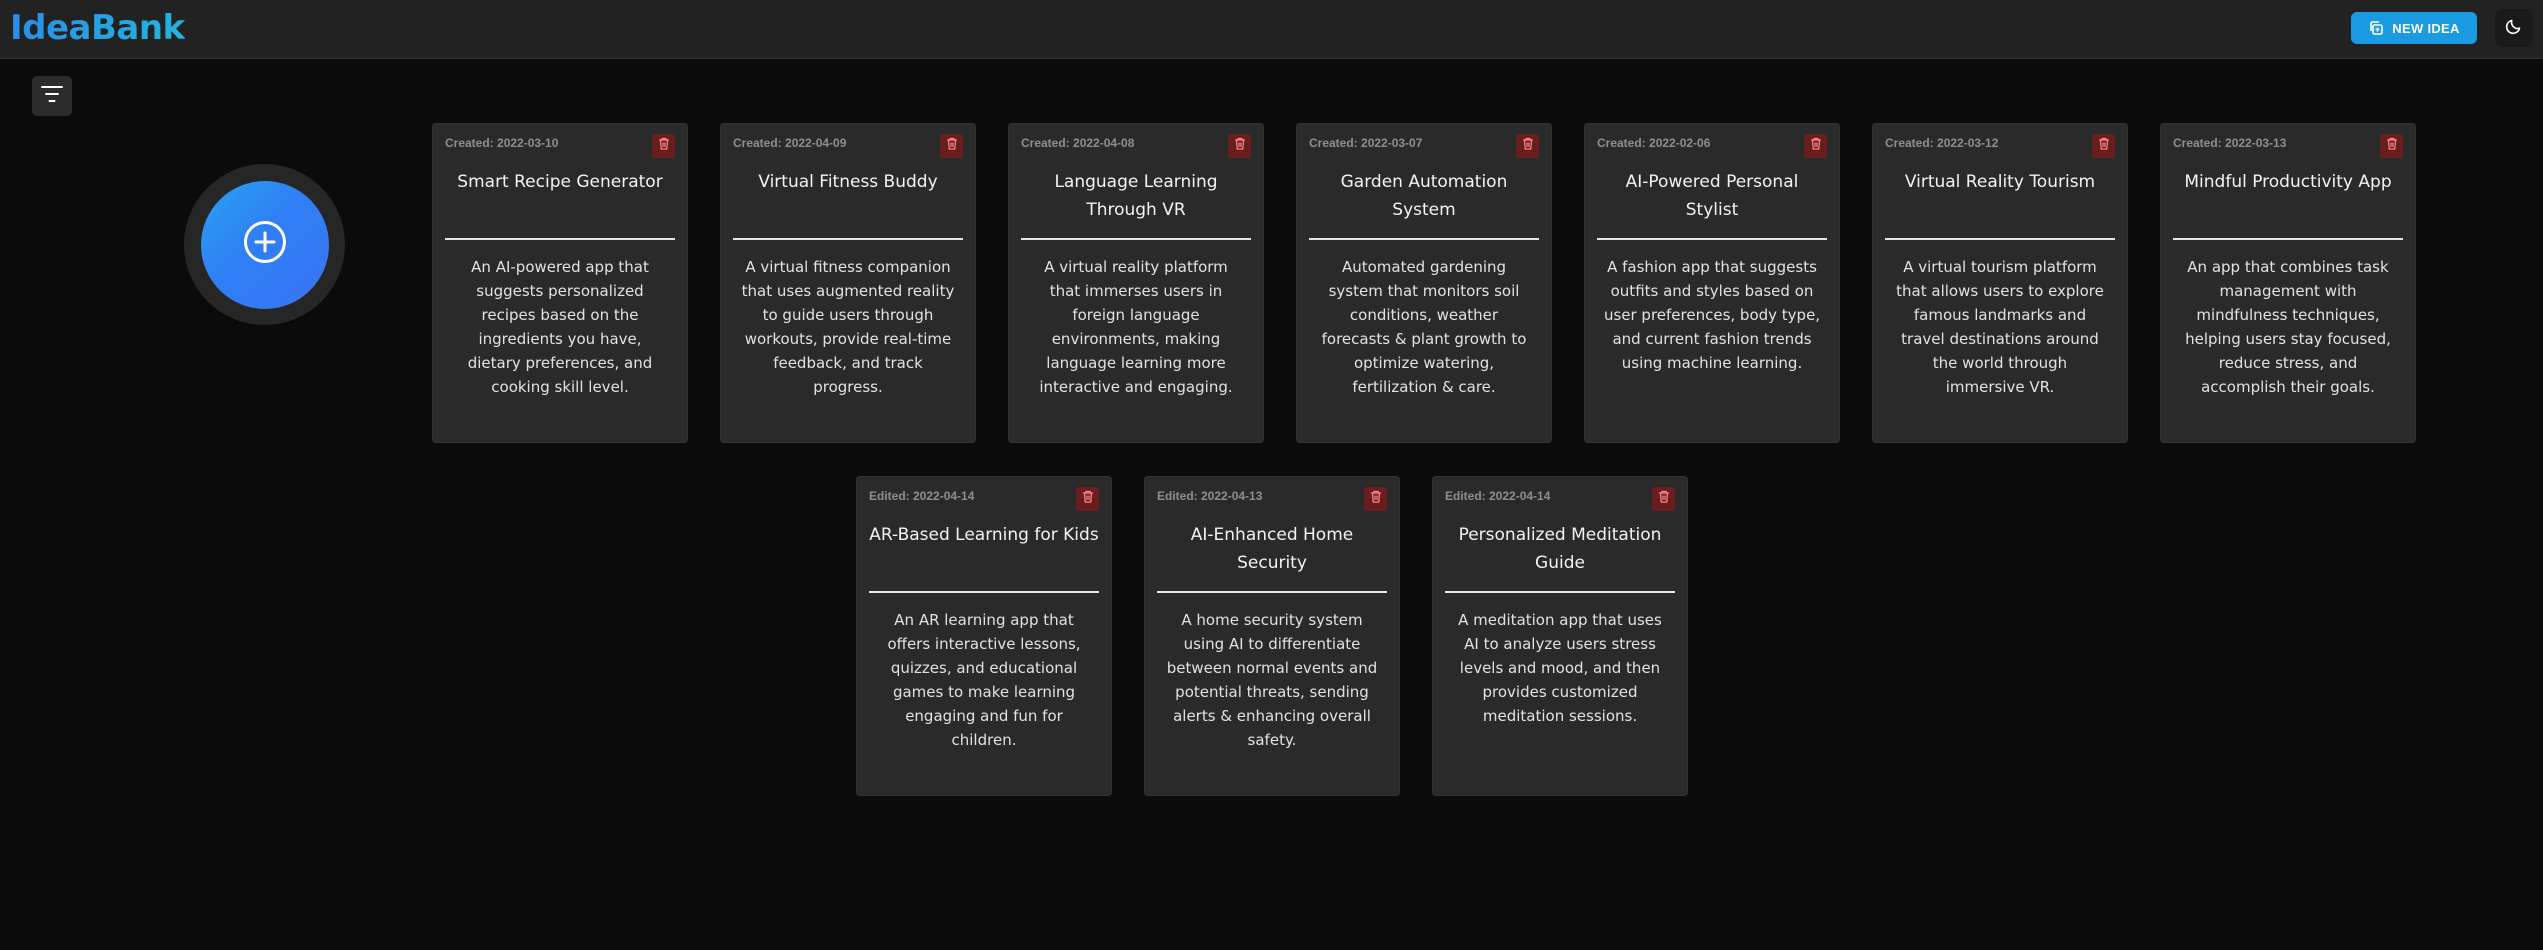 The width and height of the screenshot is (2543, 950). I want to click on new-idea-button: NEW IDEA, so click(2414, 28).